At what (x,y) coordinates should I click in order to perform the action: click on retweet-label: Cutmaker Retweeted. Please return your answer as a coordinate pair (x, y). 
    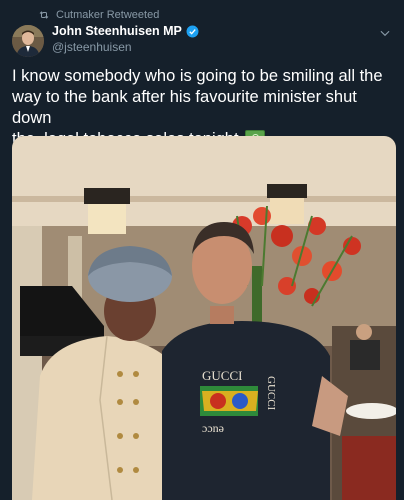
    Looking at the image, I should click on (107, 15).